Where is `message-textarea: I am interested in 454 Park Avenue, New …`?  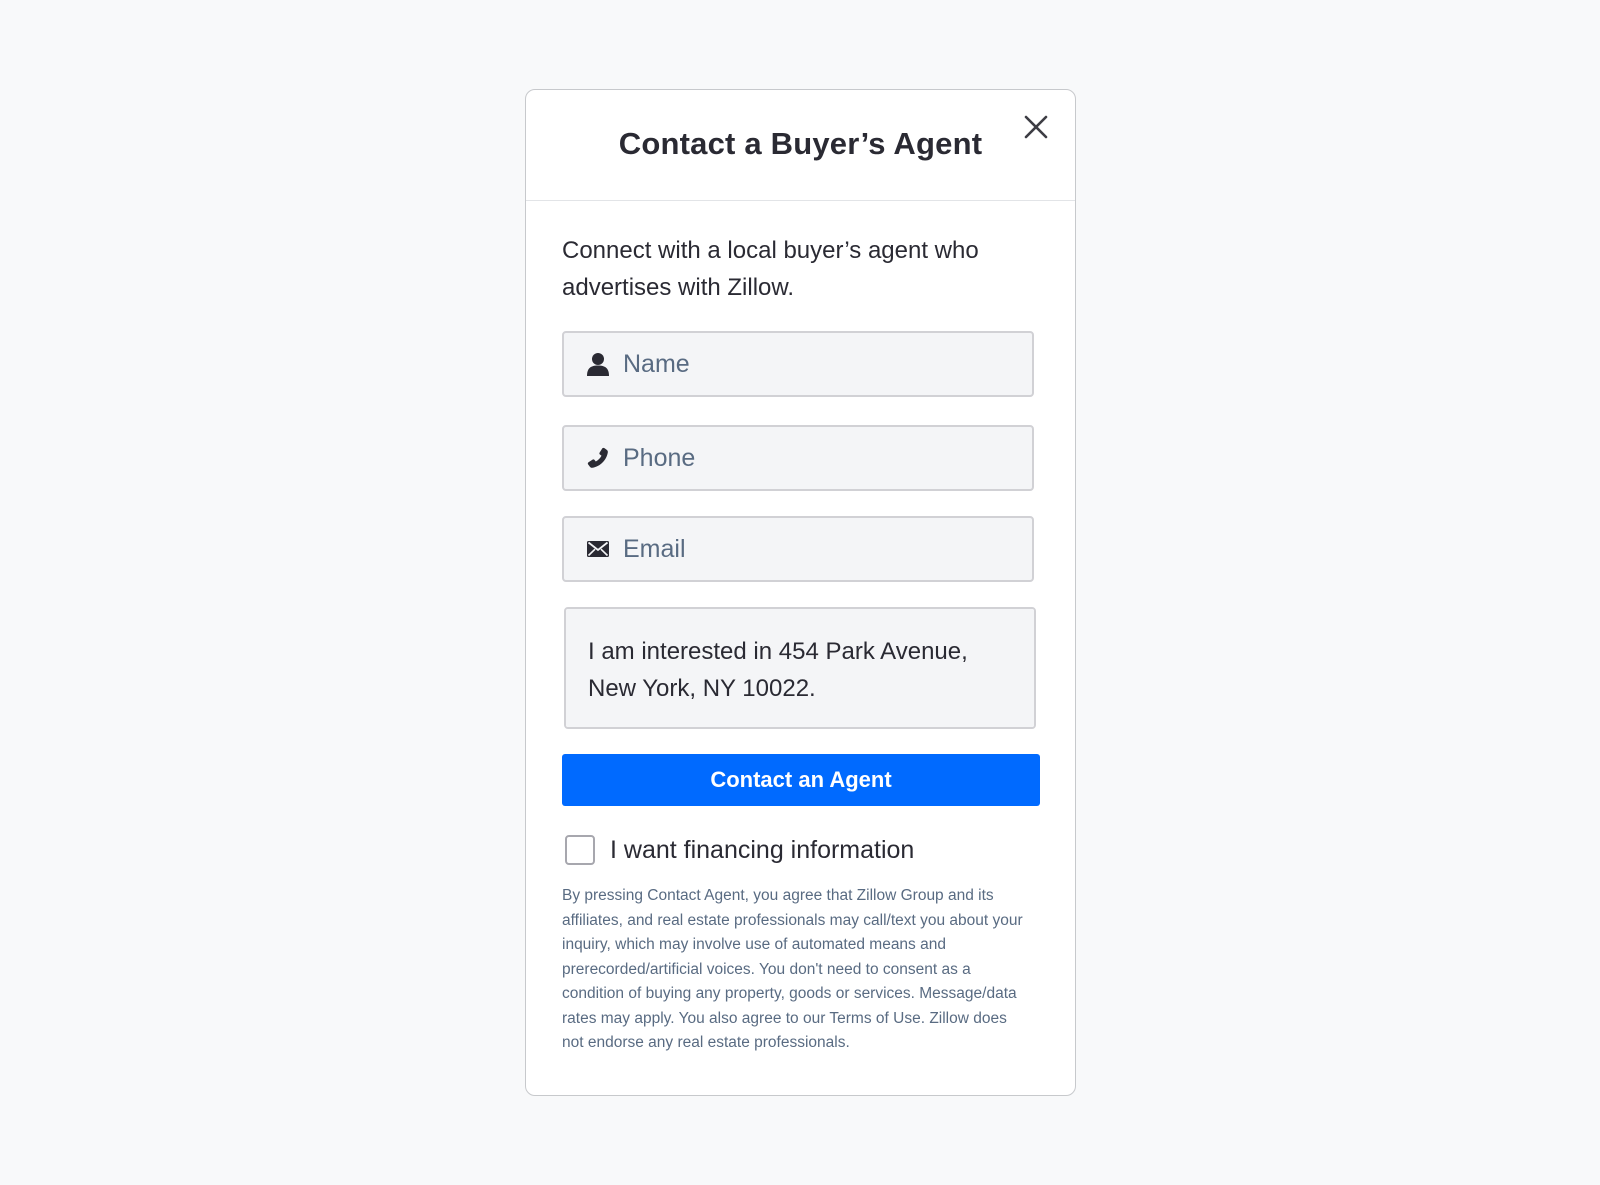 message-textarea: I am interested in 454 Park Avenue, New … is located at coordinates (800, 668).